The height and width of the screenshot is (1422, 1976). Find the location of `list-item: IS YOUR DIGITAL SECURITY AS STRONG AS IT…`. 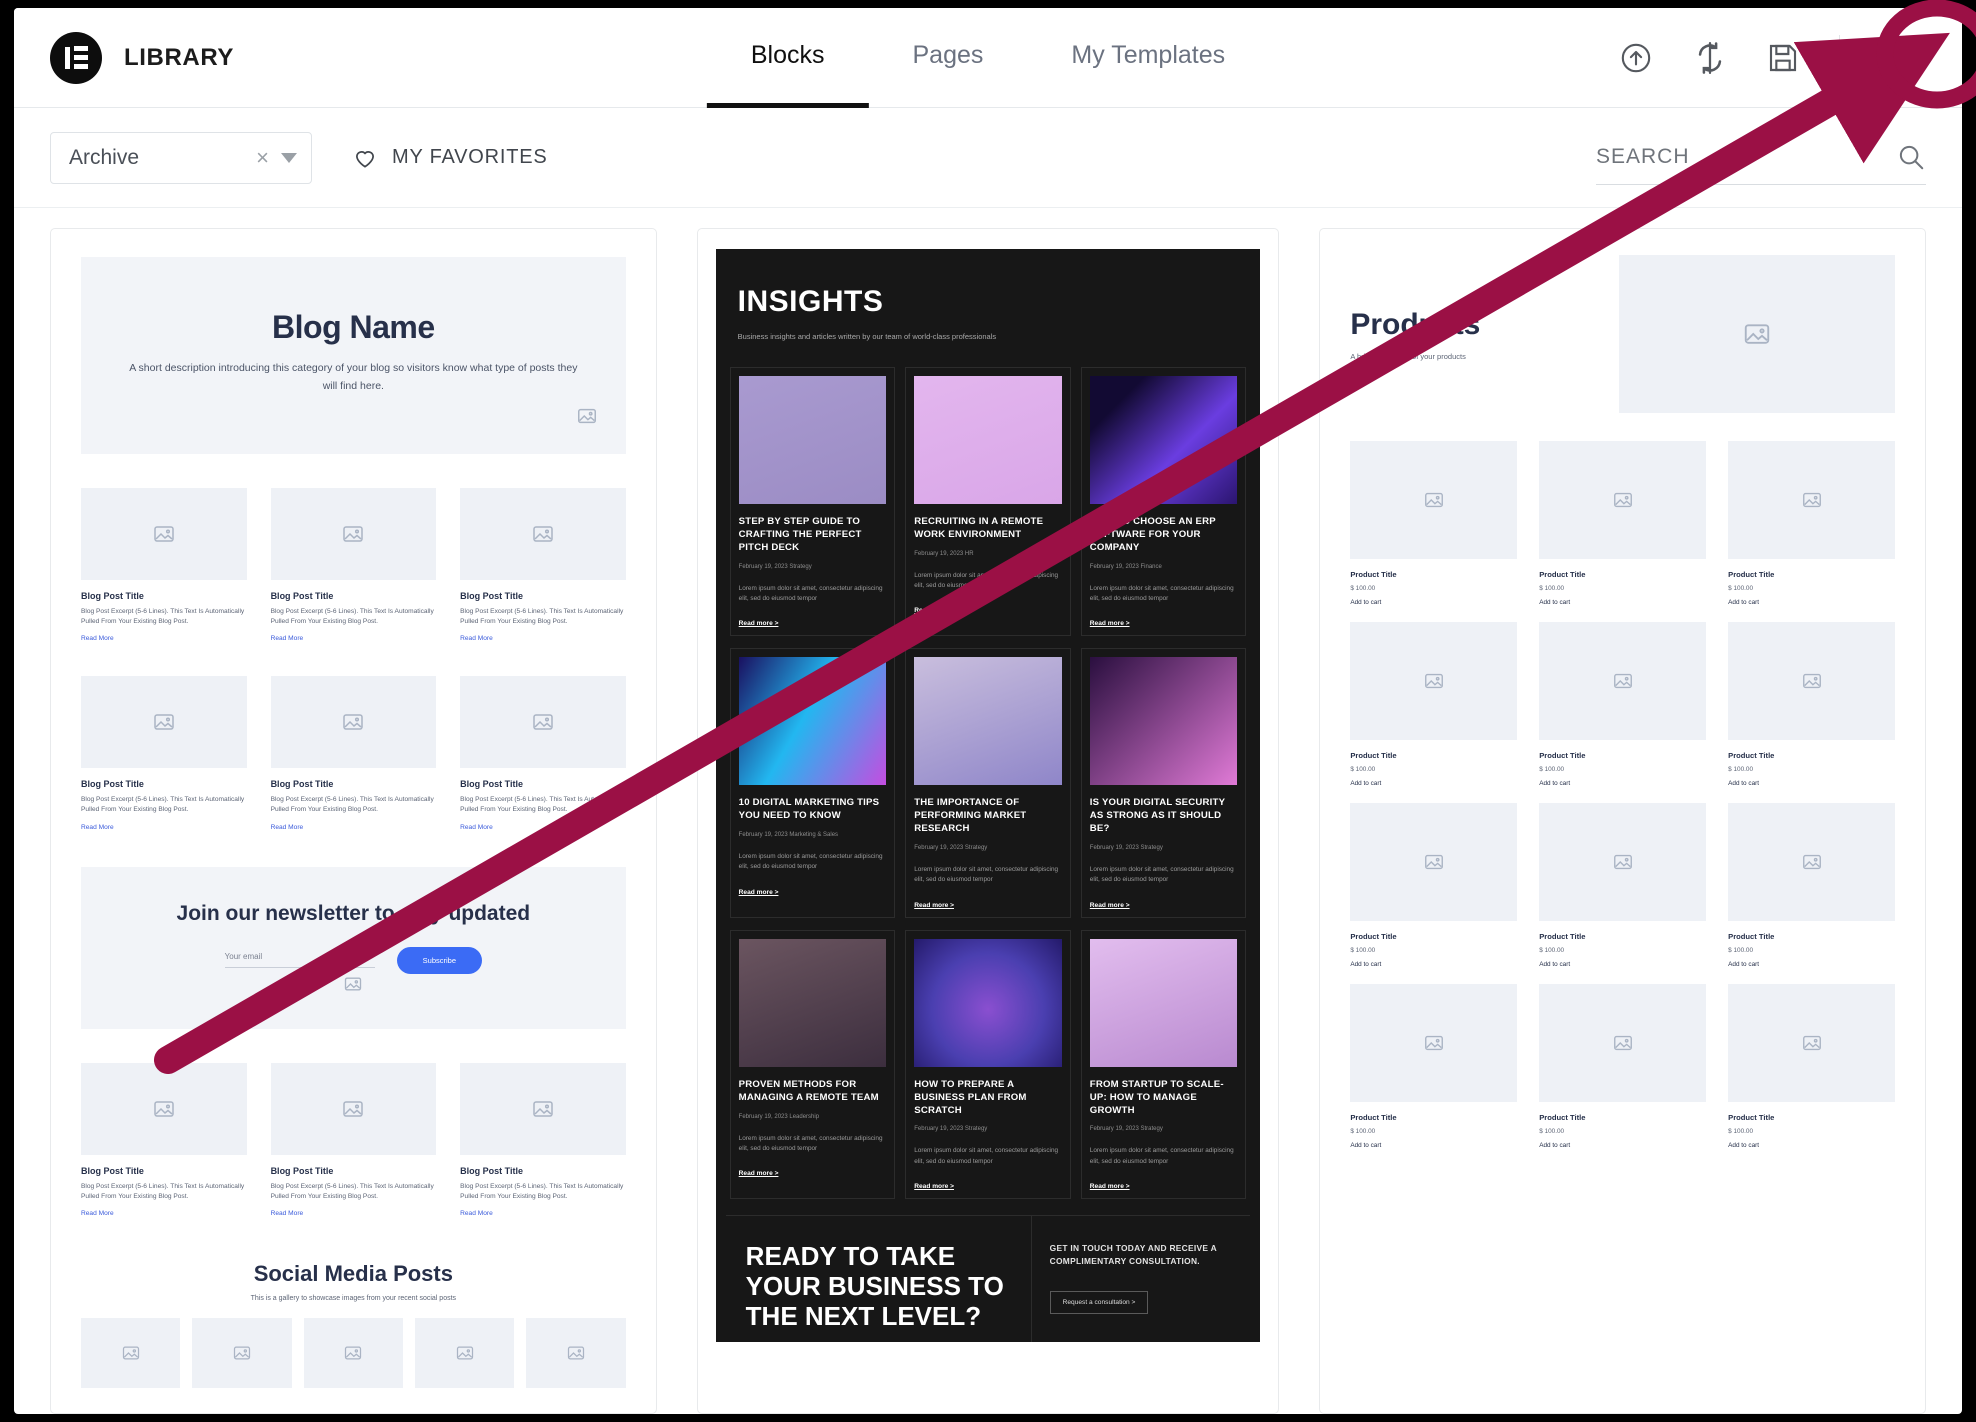

list-item: IS YOUR DIGITAL SECURITY AS STRONG AS IT… is located at coordinates (1163, 783).